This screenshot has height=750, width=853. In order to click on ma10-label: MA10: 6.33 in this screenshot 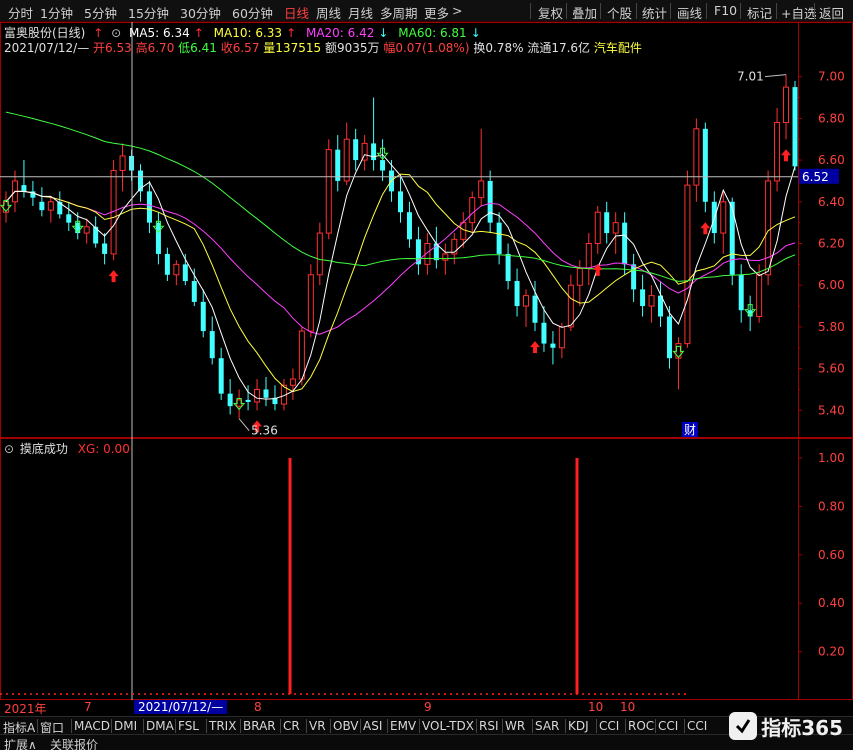, I will do `click(248, 33)`.